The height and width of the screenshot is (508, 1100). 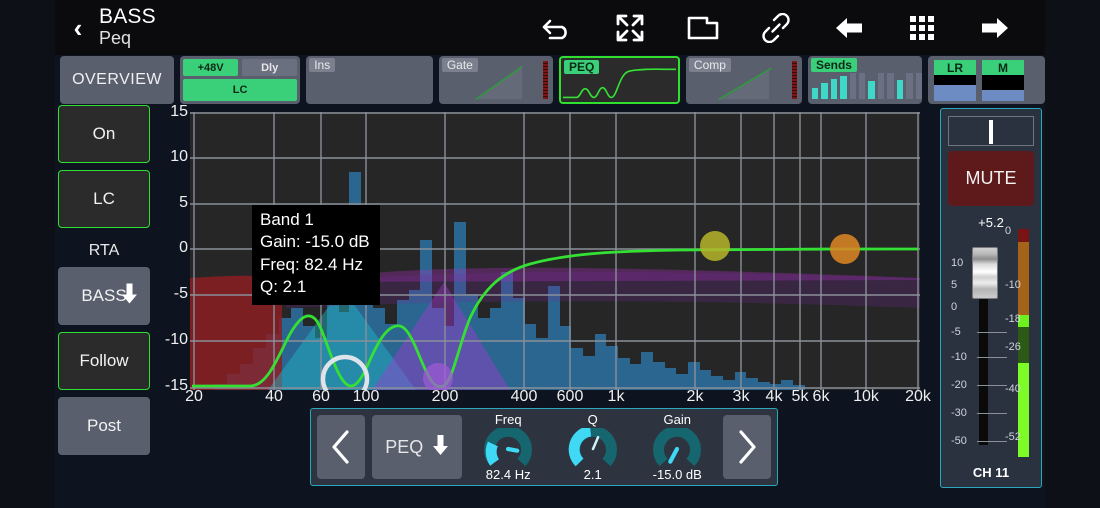 I want to click on rta-follow-label: Follow, so click(x=104, y=360).